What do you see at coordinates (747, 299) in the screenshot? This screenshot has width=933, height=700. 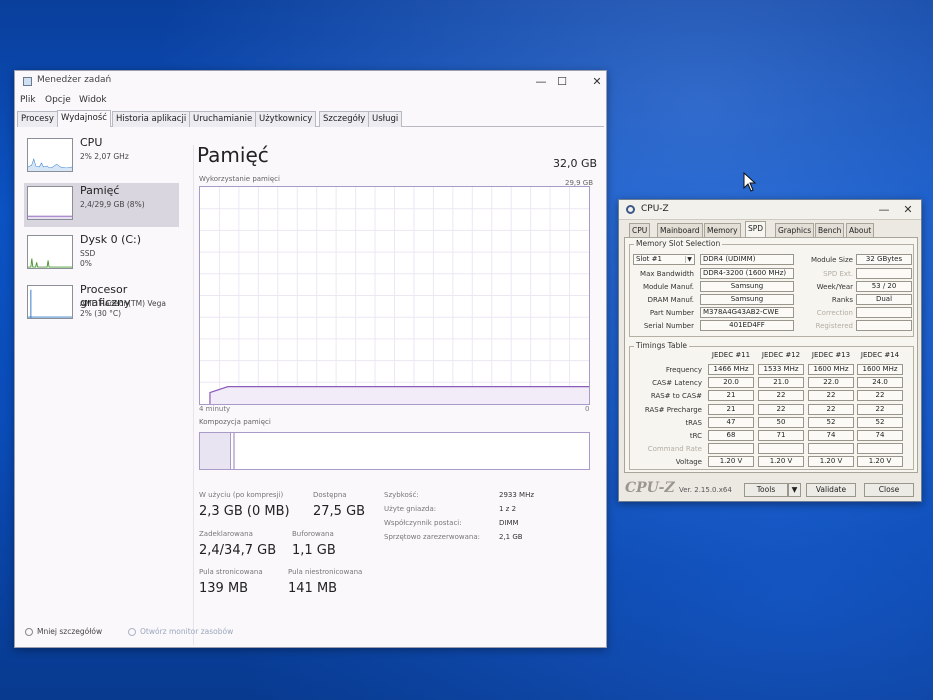 I see `dram-manuf-field: Samsung` at bounding box center [747, 299].